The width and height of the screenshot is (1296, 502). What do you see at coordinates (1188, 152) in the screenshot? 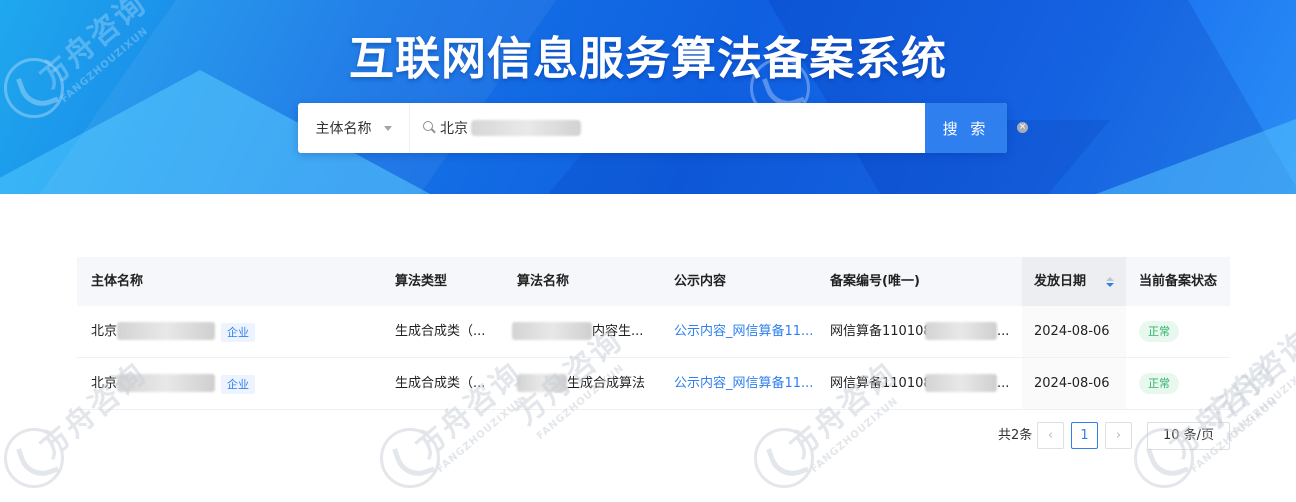
I see `banner-decoration` at bounding box center [1188, 152].